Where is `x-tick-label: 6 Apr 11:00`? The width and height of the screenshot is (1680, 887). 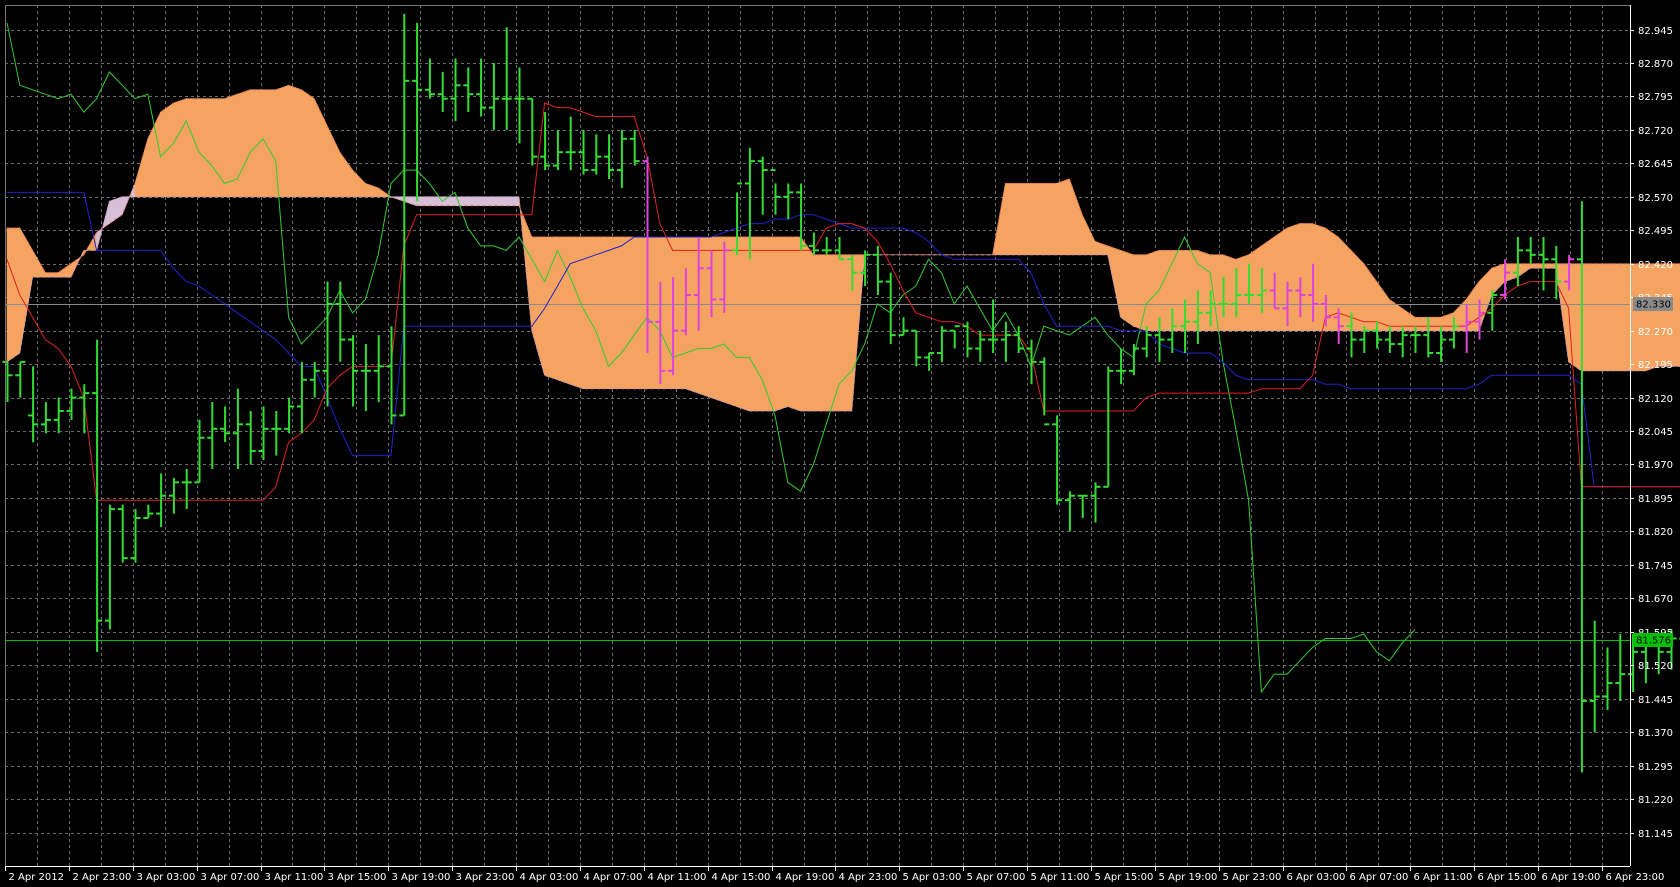
x-tick-label: 6 Apr 11:00 is located at coordinates (1443, 877).